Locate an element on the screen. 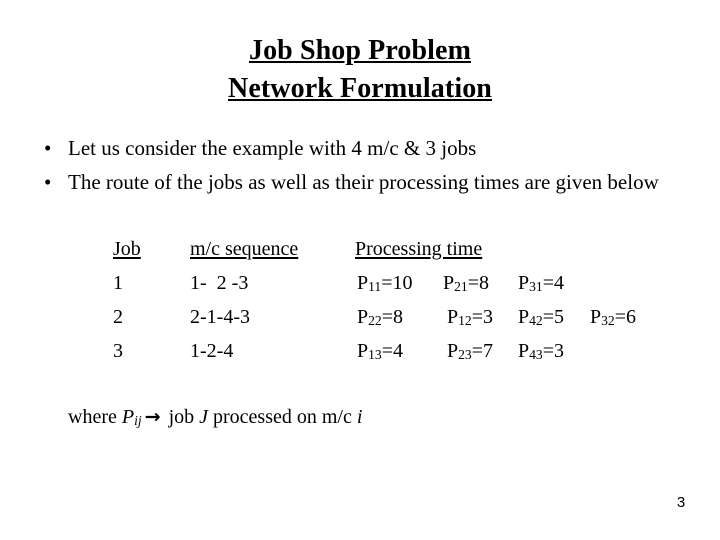 The image size is (720, 540). table-row: 3 1-2-4 P13=4 P23=7 P43=3 is located at coordinates (360, 351).